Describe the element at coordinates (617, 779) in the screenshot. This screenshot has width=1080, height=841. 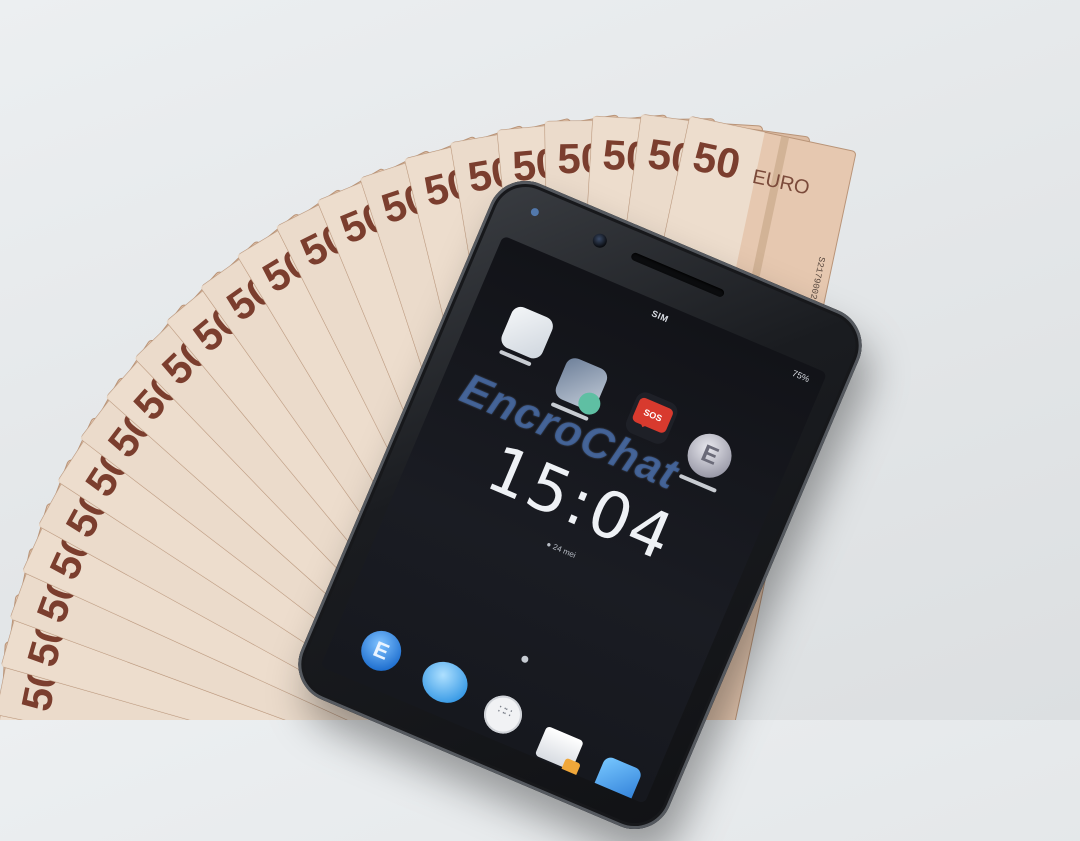
I see `browser-icon` at that location.